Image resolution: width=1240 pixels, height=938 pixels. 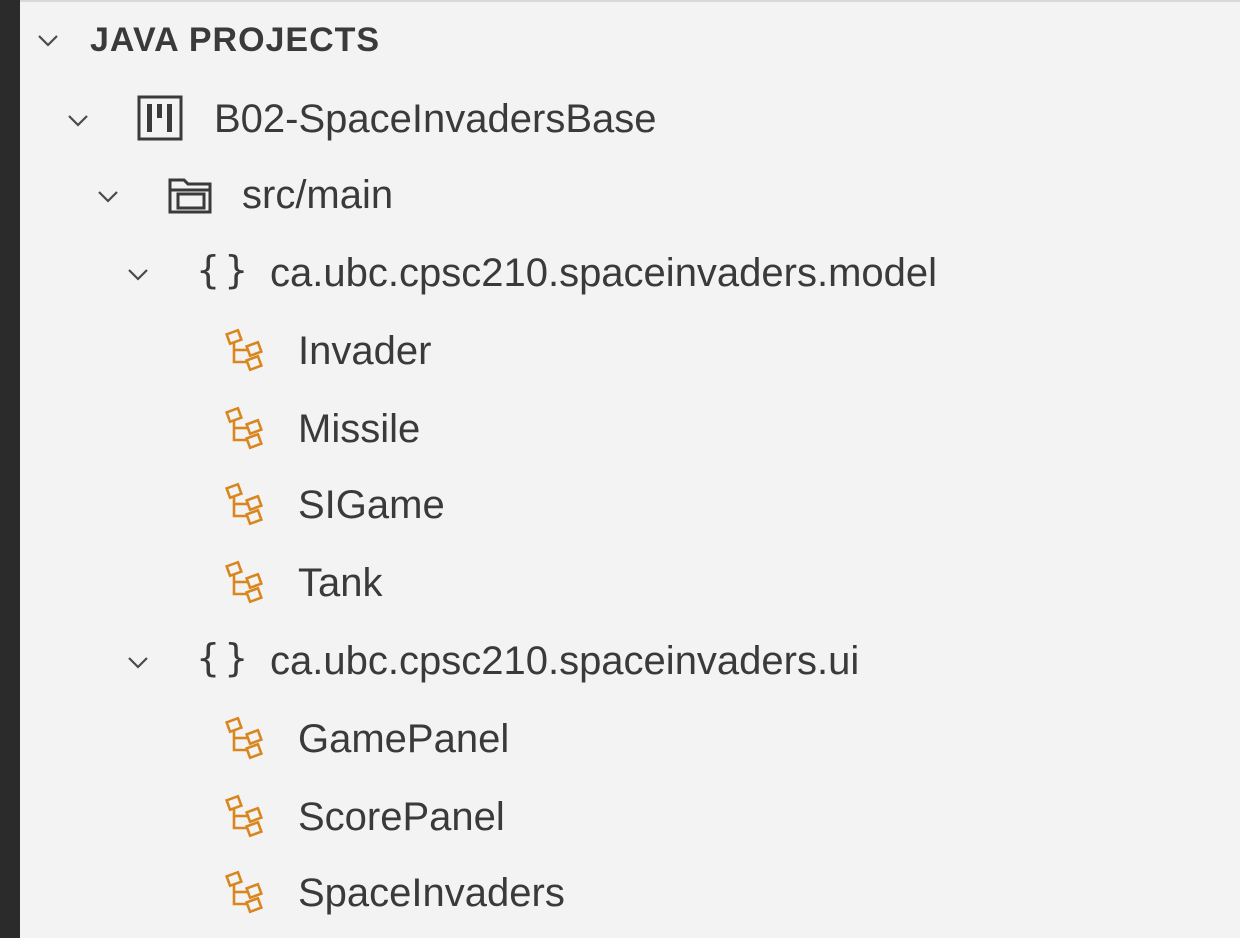 I want to click on project-icon, so click(x=160, y=118).